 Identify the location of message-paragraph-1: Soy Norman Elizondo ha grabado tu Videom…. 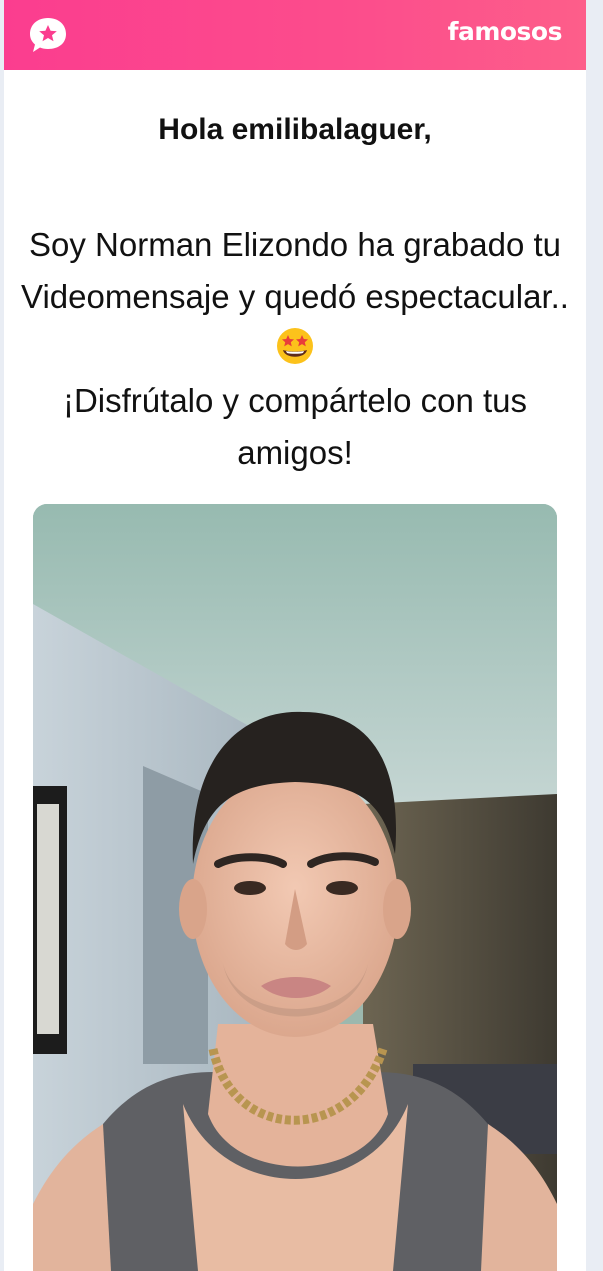
(295, 297).